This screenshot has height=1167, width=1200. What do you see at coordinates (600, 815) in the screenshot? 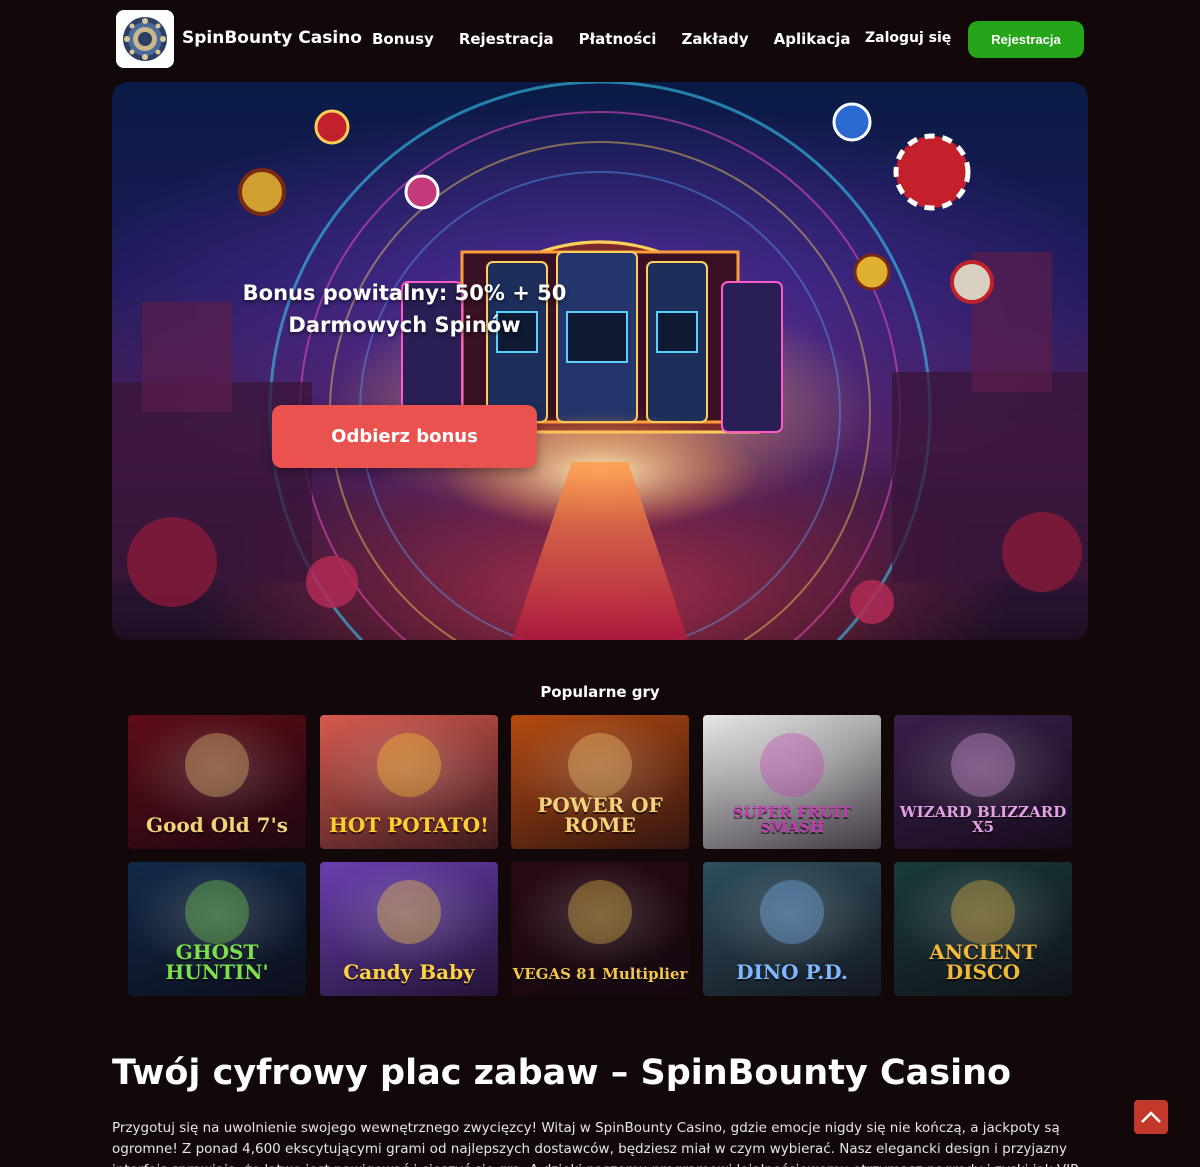
I see `game-title: POWER OF ROME` at bounding box center [600, 815].